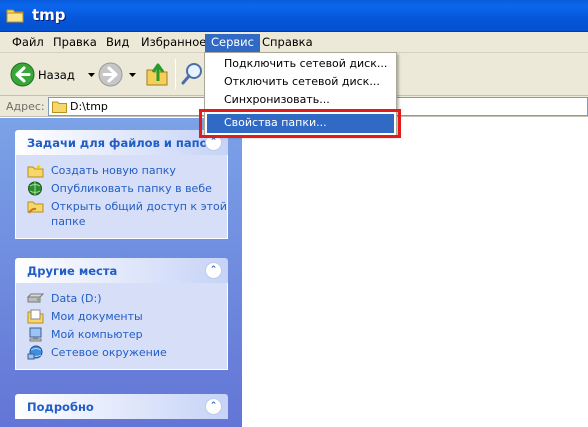  What do you see at coordinates (35, 171) in the screenshot?
I see `new-folder-icon` at bounding box center [35, 171].